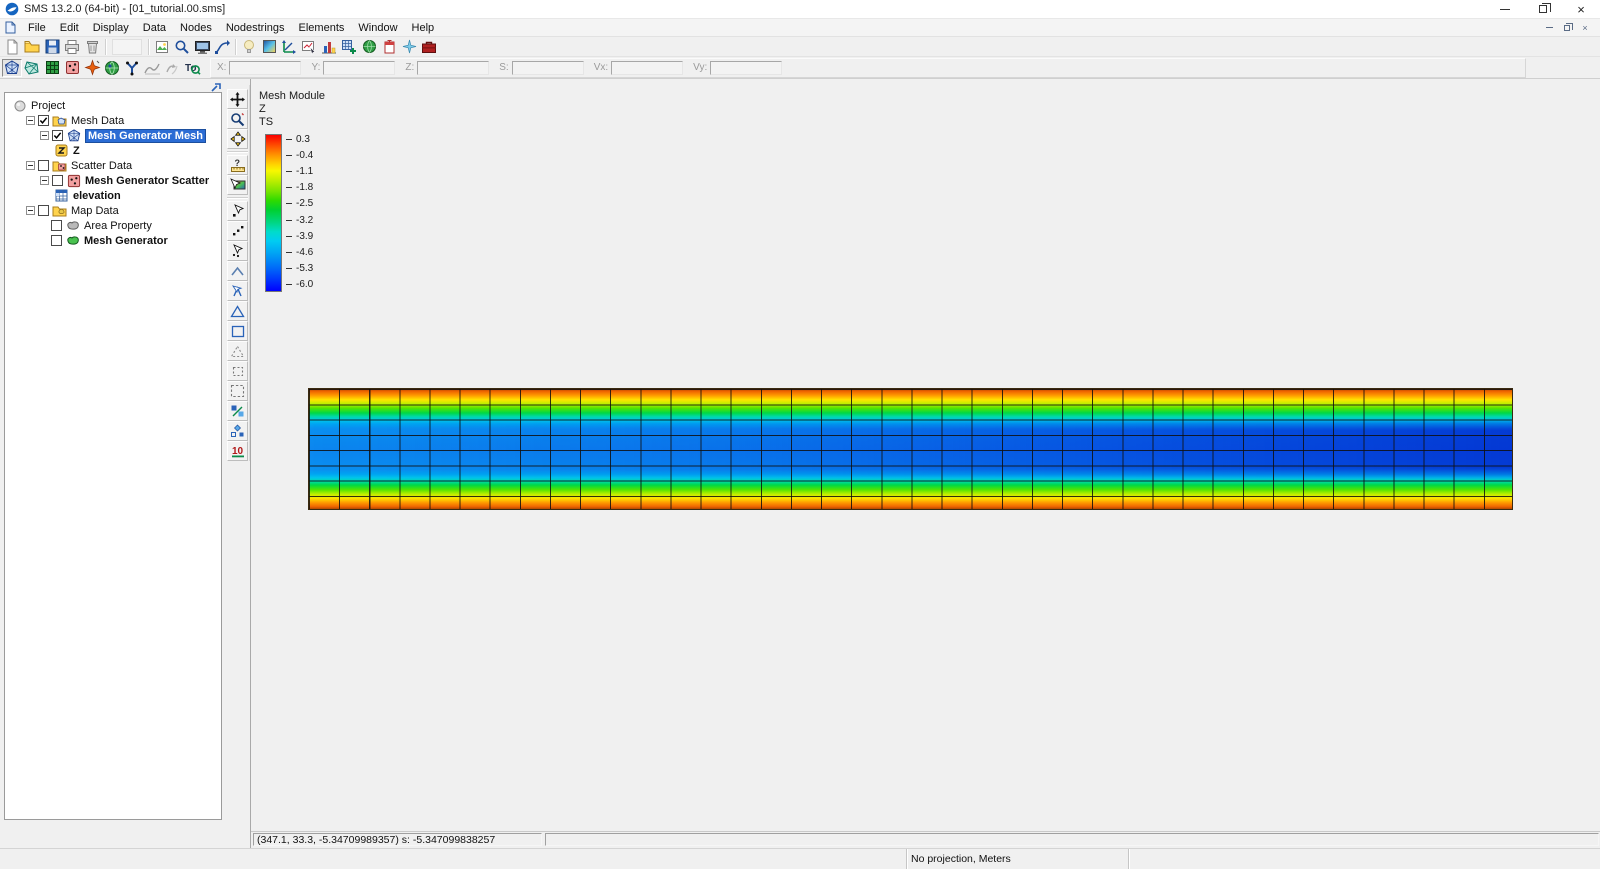  Describe the element at coordinates (389, 47) in the screenshot. I see `projection-box-button` at that location.